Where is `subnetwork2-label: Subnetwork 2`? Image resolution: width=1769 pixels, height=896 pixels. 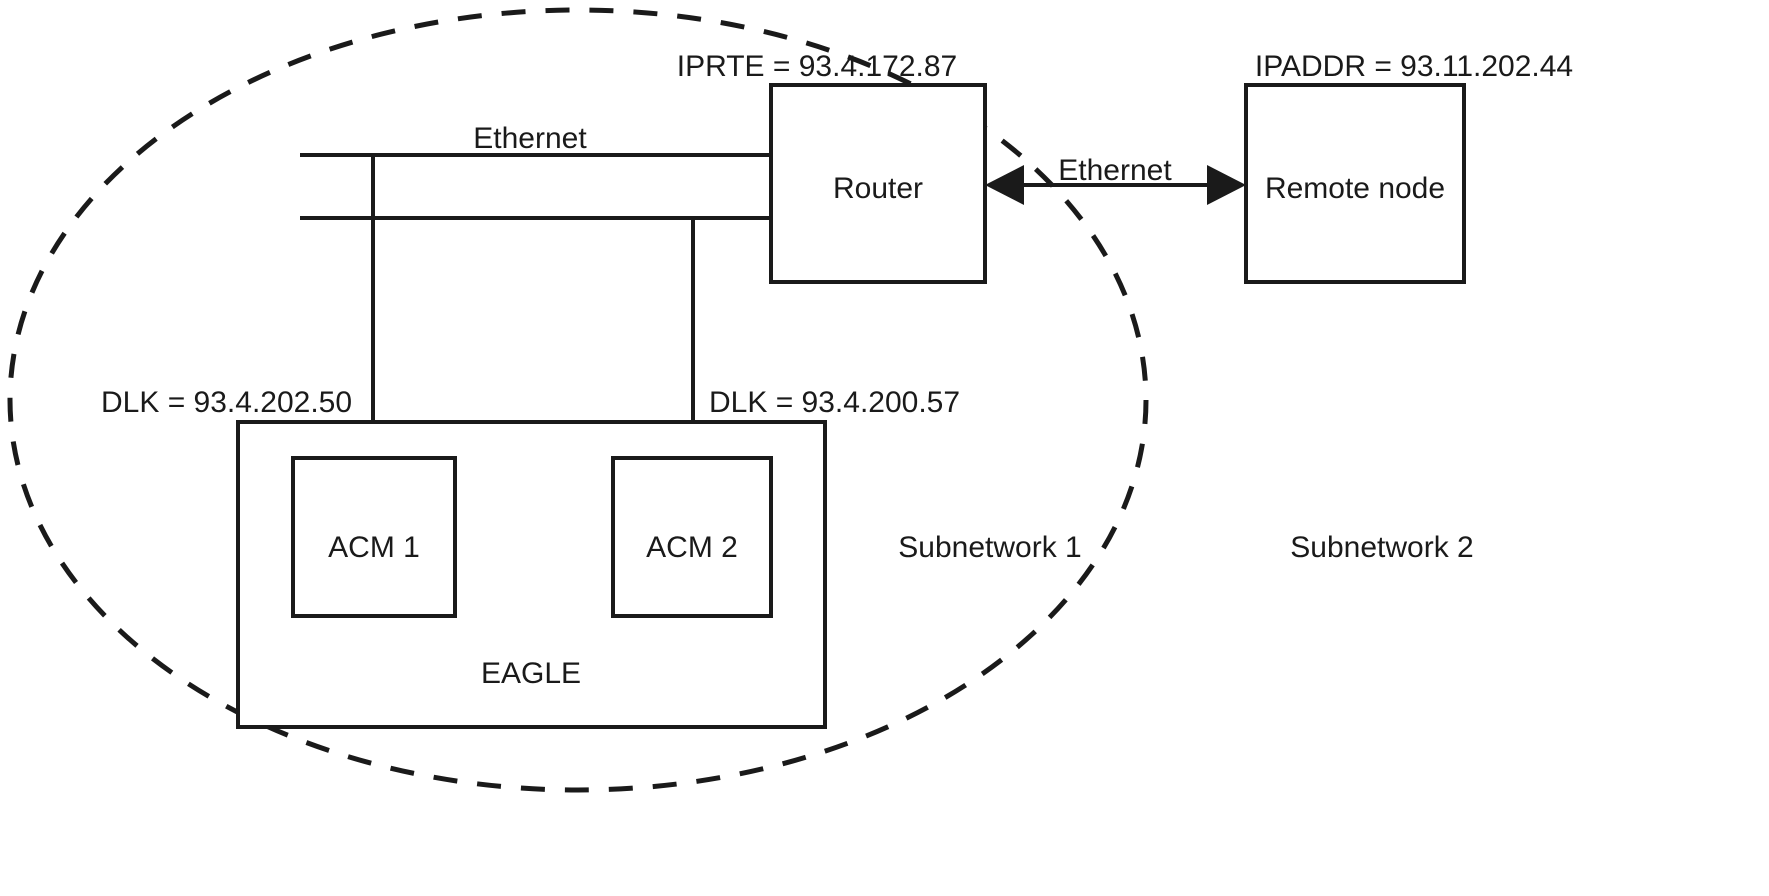 subnetwork2-label: Subnetwork 2 is located at coordinates (1381, 547).